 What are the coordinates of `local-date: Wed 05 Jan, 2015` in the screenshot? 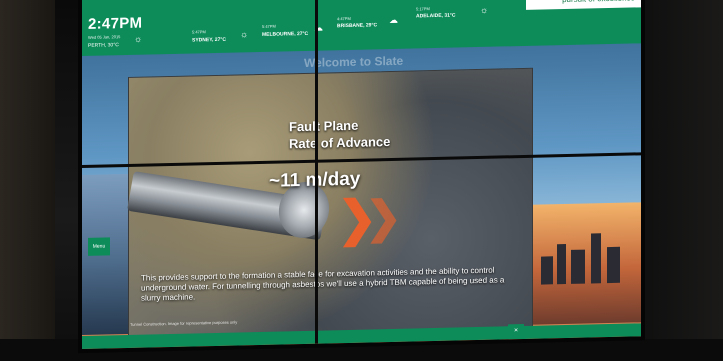 It's located at (104, 37).